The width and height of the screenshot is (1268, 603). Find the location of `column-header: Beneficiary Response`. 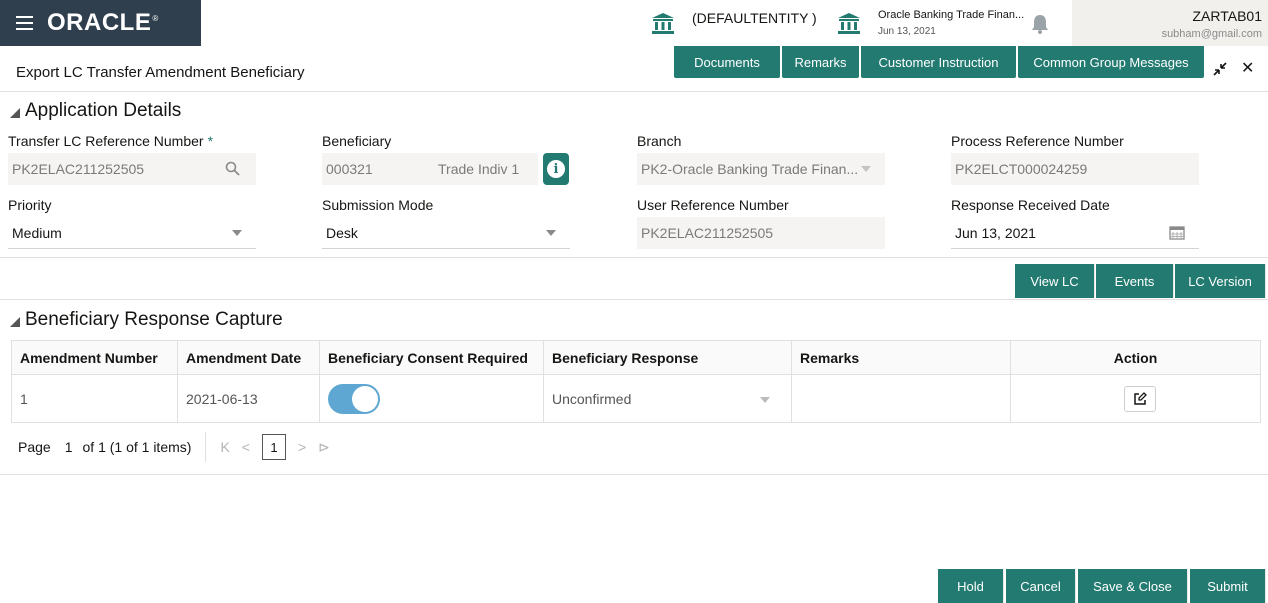

column-header: Beneficiary Response is located at coordinates (667, 357).